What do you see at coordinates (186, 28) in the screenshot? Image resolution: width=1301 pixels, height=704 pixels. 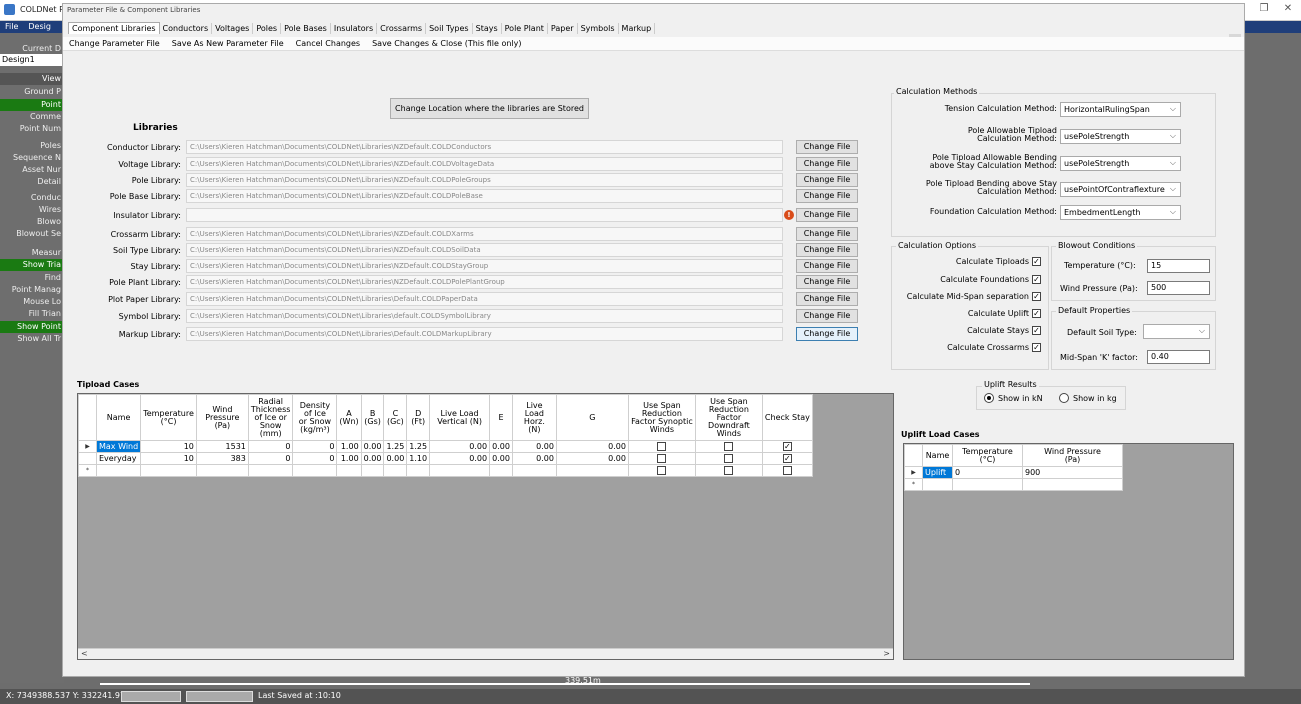 I see `tab-conductors: Conductors` at bounding box center [186, 28].